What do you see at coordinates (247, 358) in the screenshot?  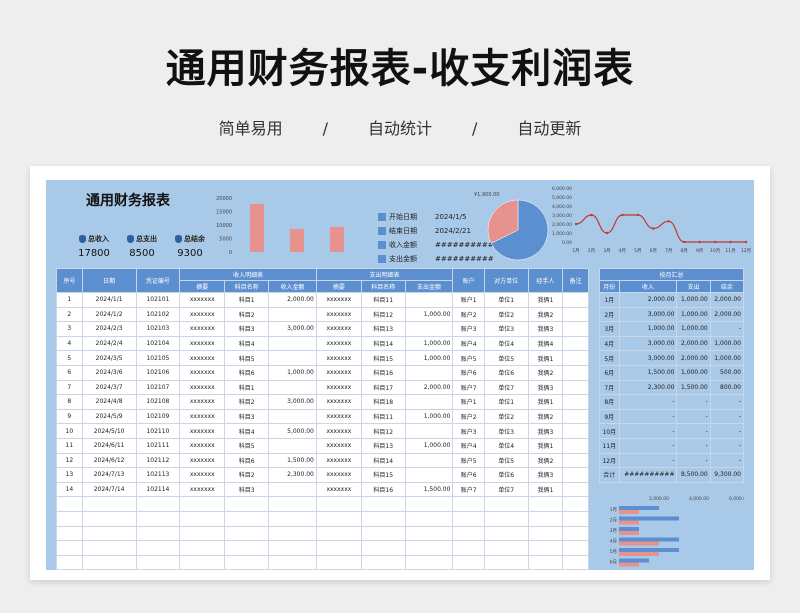 I see `table-cell: 科目5` at bounding box center [247, 358].